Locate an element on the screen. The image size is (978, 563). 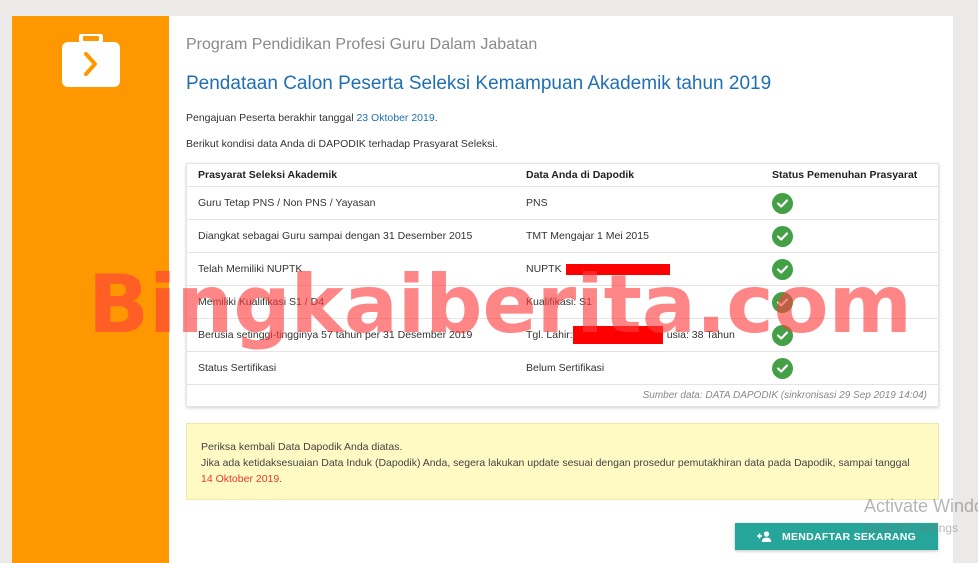
data-cell: PNS is located at coordinates (537, 203).